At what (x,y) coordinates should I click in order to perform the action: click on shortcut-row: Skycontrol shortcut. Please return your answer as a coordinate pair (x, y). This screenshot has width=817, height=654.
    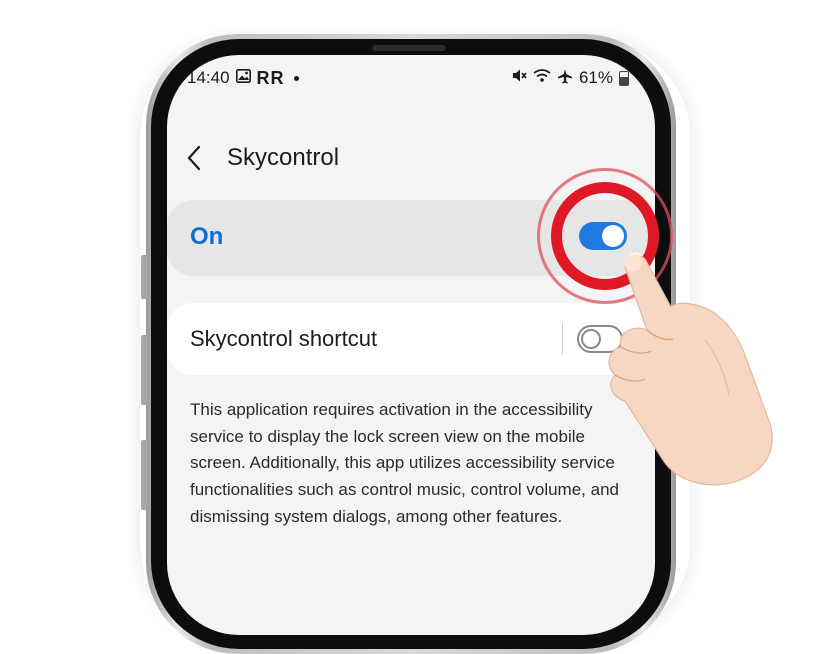
    Looking at the image, I should click on (411, 339).